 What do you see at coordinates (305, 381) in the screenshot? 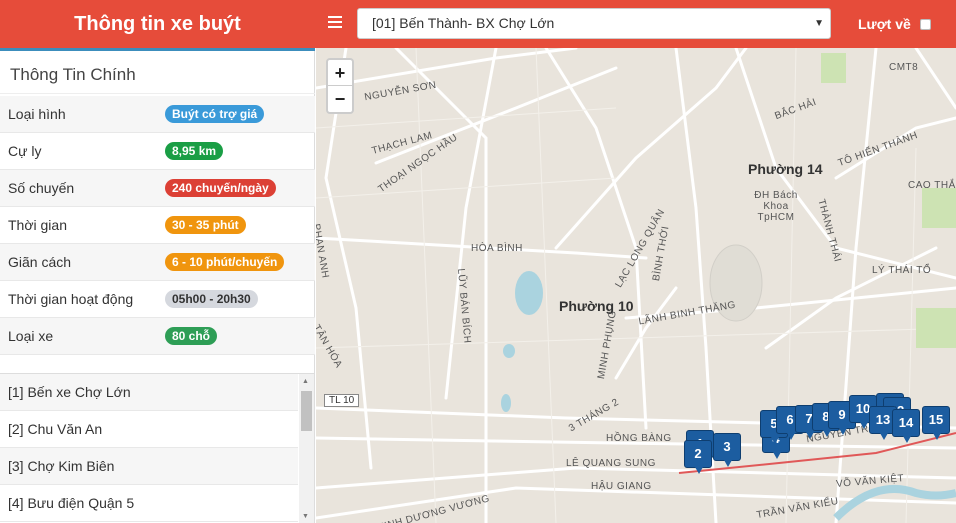
I see `scroll-up-icon: ▲` at bounding box center [305, 381].